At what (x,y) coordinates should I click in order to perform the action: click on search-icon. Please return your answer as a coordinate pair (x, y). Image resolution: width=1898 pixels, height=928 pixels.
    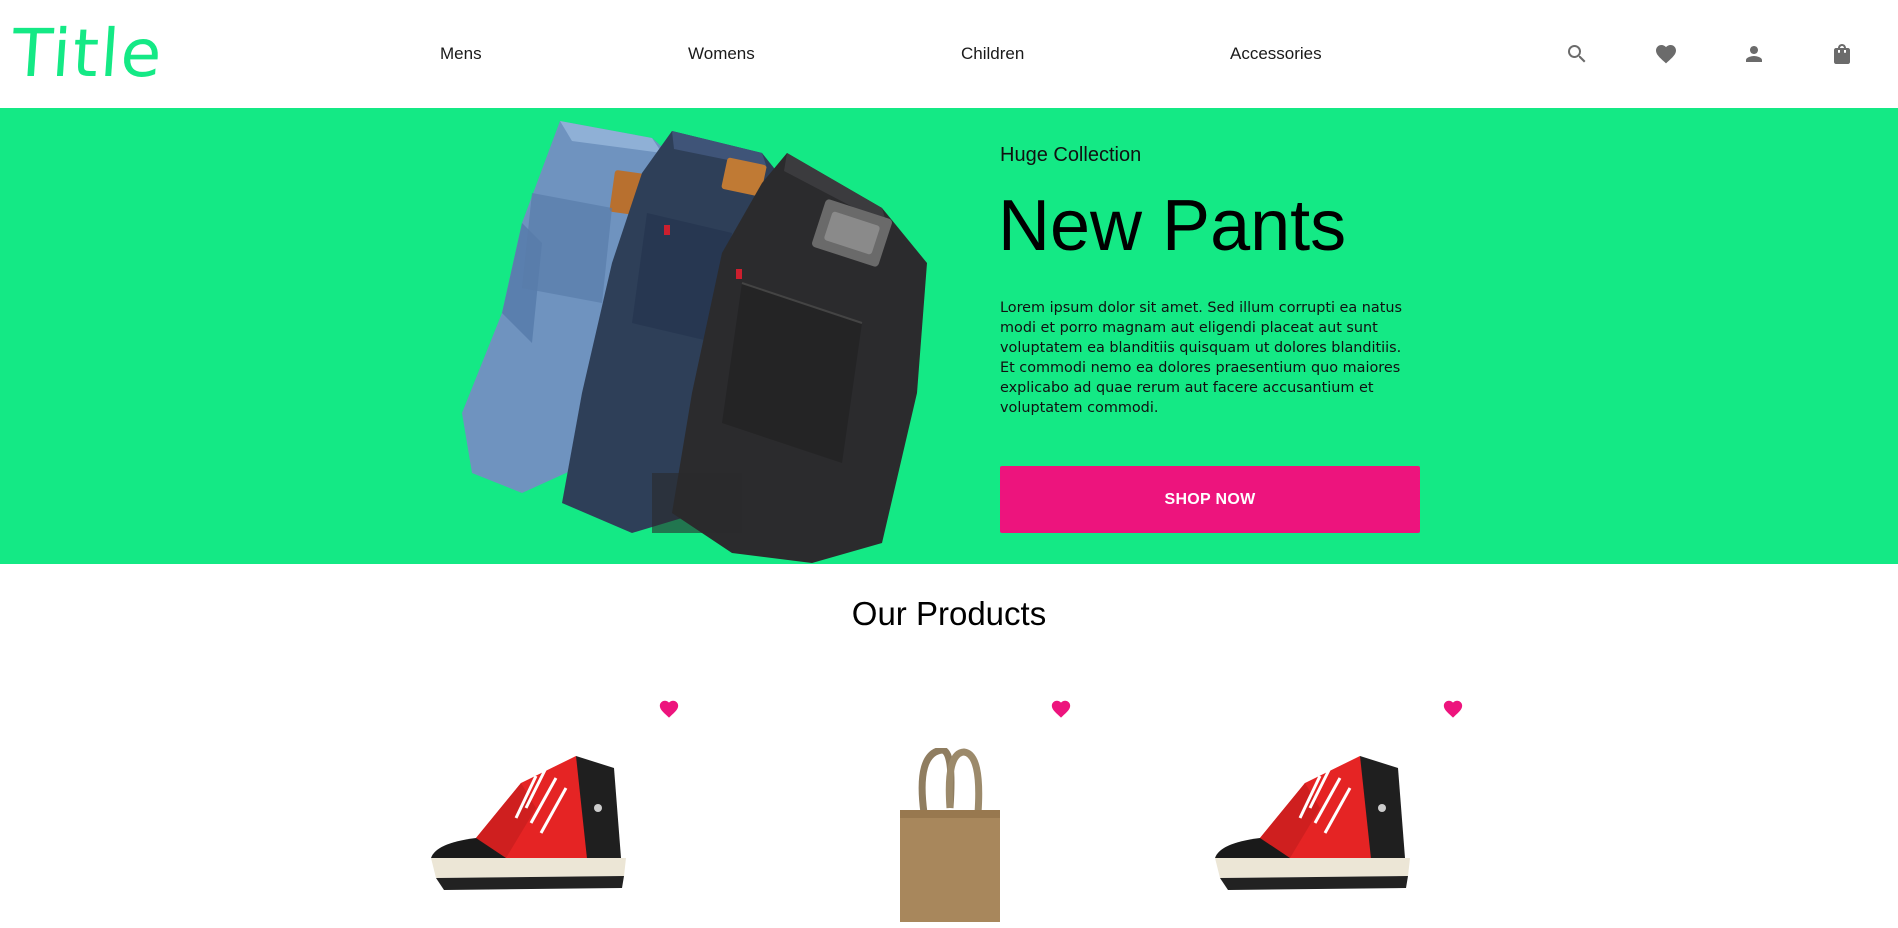
    Looking at the image, I should click on (1577, 54).